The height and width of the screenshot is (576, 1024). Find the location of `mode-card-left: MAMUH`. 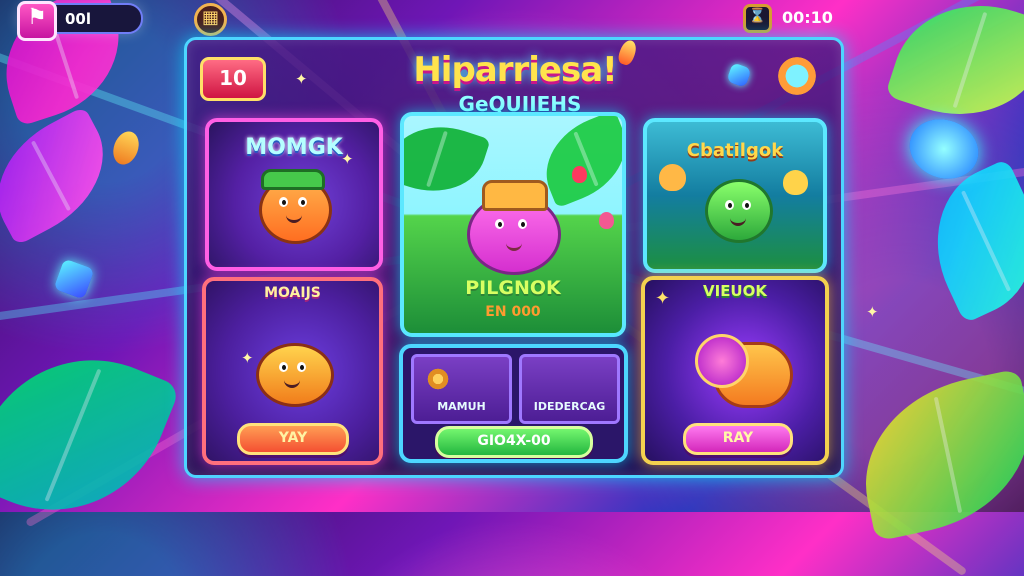

mode-card-left: MAMUH is located at coordinates (461, 389).